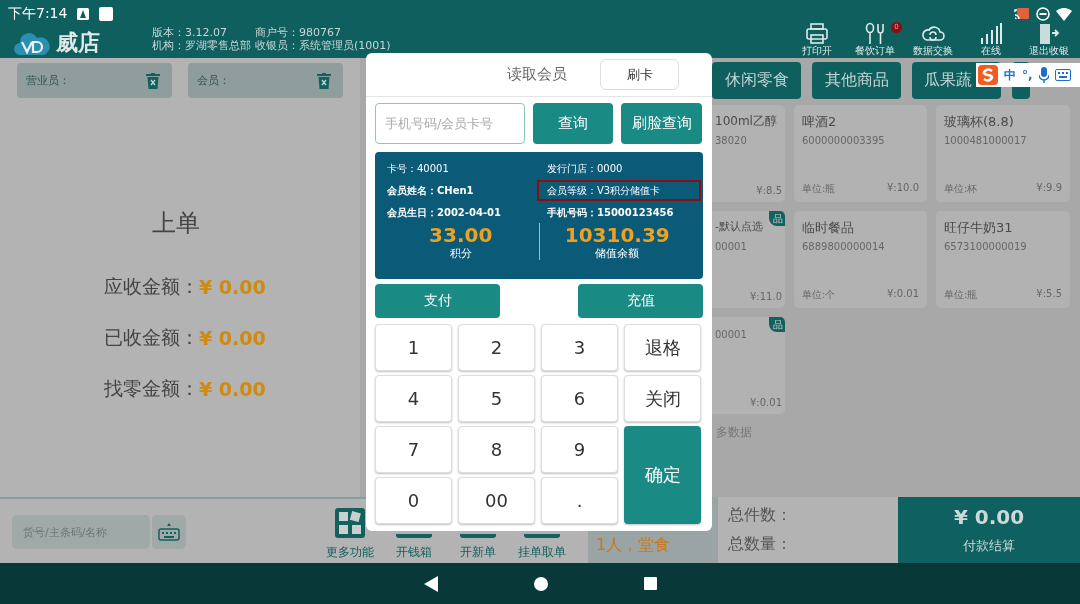 This screenshot has height=604, width=1080. Describe the element at coordinates (662, 347) in the screenshot. I see `keypad-key: 退格` at that location.